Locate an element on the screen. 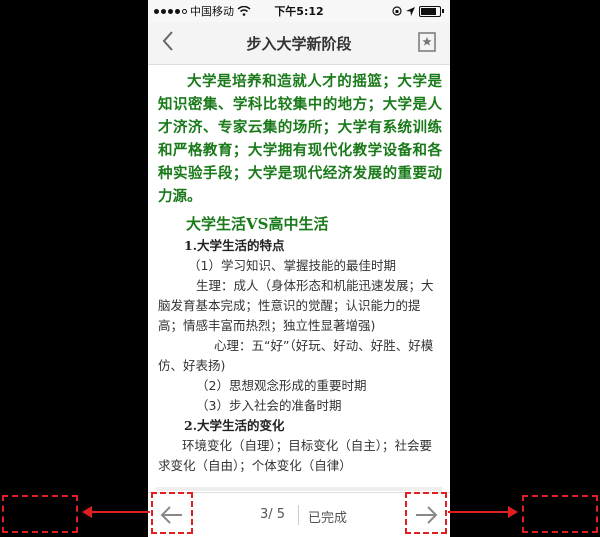  section-title: 大学生活VS高中生活 is located at coordinates (257, 224).